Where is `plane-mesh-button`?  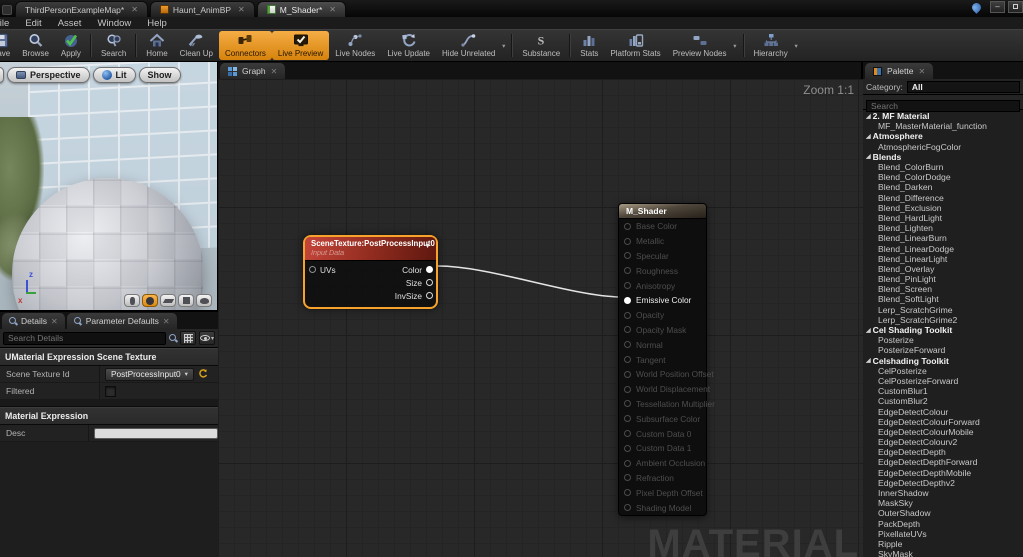
plane-mesh-button is located at coordinates (168, 300).